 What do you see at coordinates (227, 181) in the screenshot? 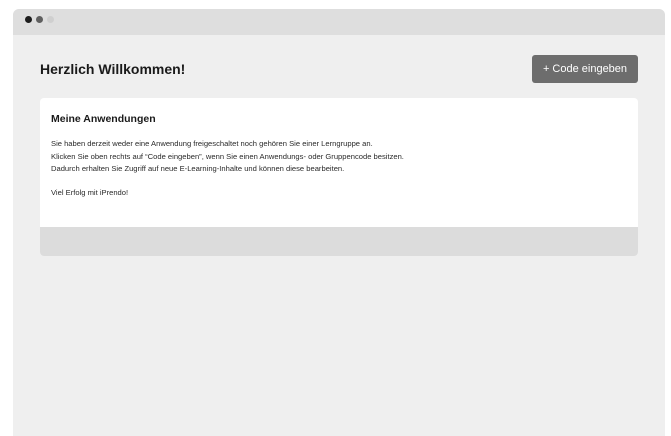
I see `message-spacer` at bounding box center [227, 181].